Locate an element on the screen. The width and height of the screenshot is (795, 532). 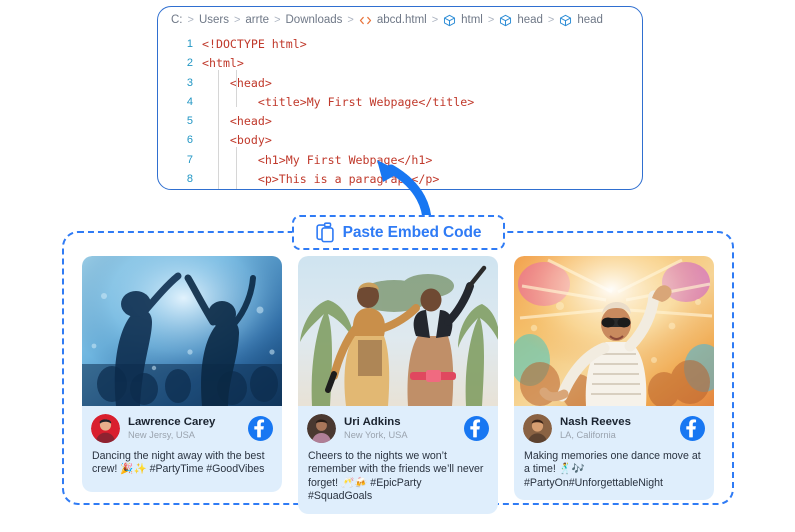
breadcrumb-node-html: html is located at coordinates (472, 20).